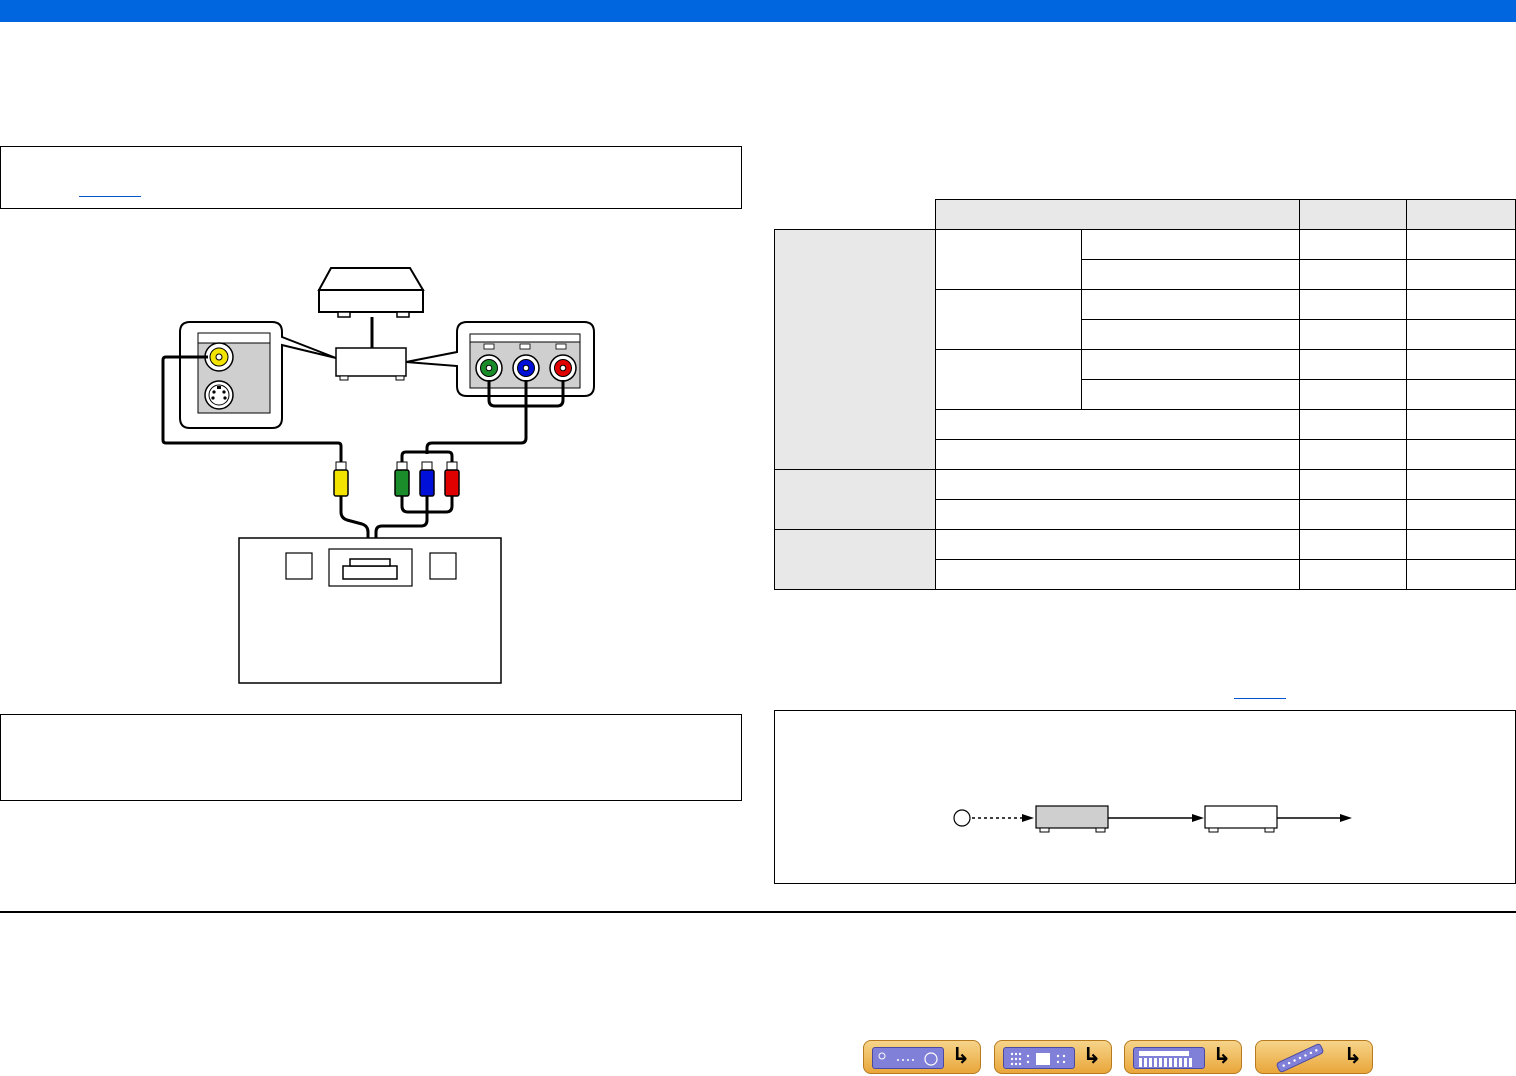  I want to click on video-source-device-icon, so click(371, 292).